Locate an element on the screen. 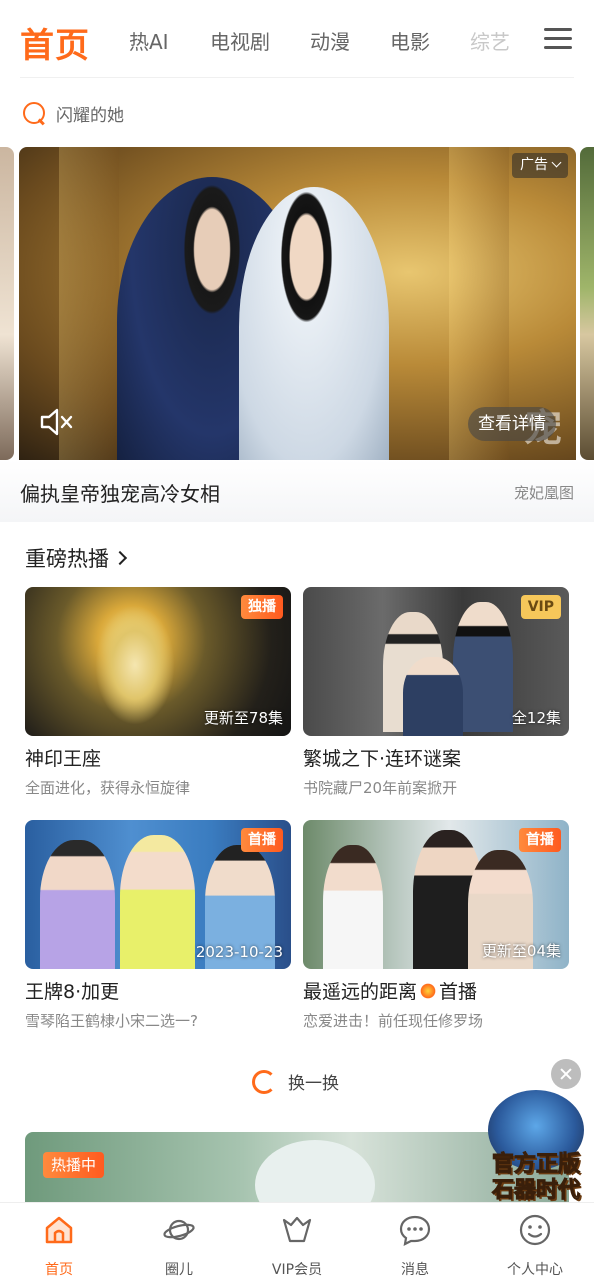  ad-badge: 广告 is located at coordinates (540, 165).